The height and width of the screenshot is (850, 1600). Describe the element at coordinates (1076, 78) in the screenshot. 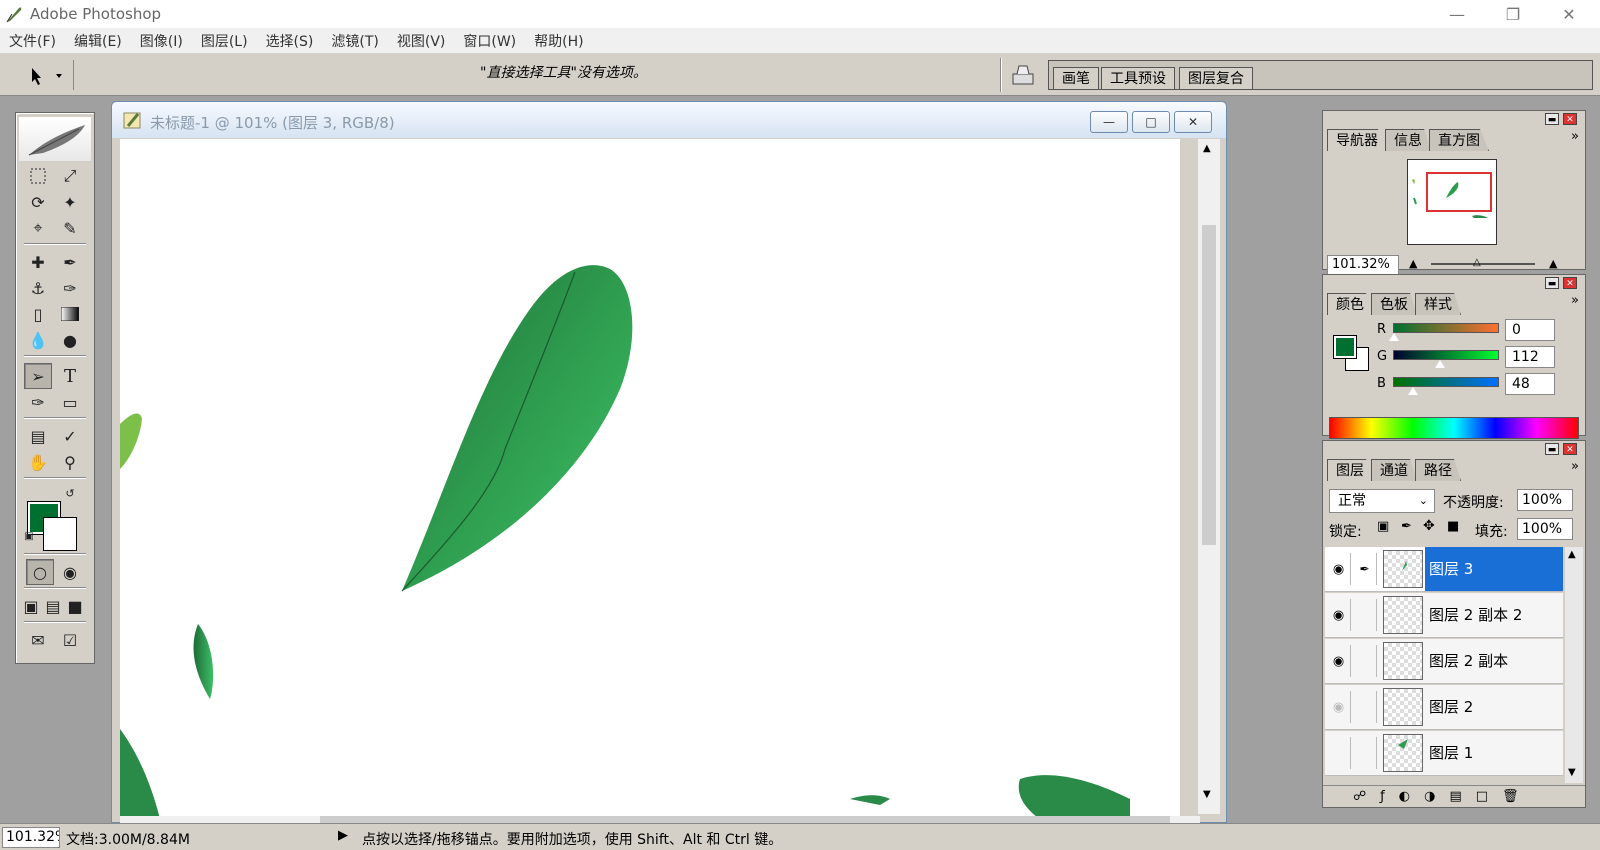

I see `well-tab-brushes: 画笔` at that location.